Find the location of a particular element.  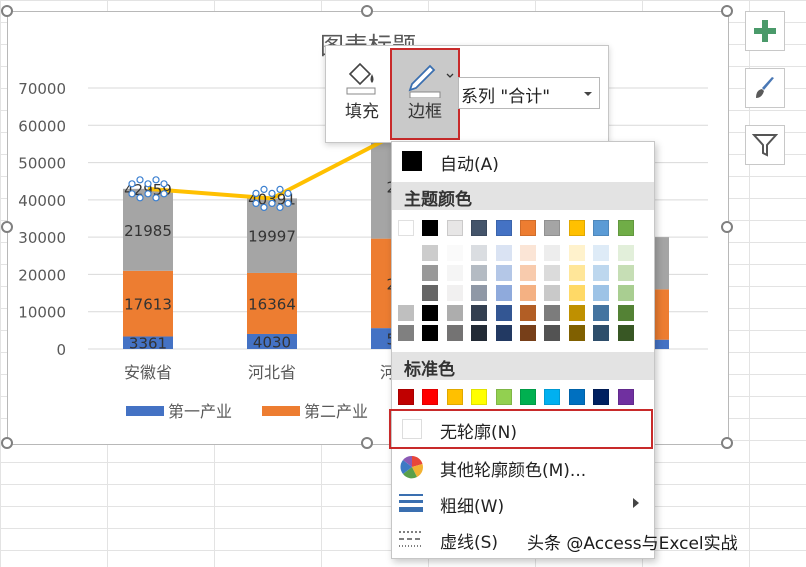

series-select: 系列 "合计" is located at coordinates (529, 93).